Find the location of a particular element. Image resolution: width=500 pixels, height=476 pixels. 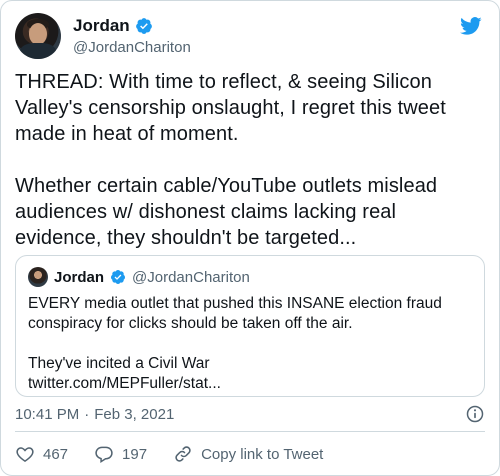

reply-count: 197 is located at coordinates (135, 454).